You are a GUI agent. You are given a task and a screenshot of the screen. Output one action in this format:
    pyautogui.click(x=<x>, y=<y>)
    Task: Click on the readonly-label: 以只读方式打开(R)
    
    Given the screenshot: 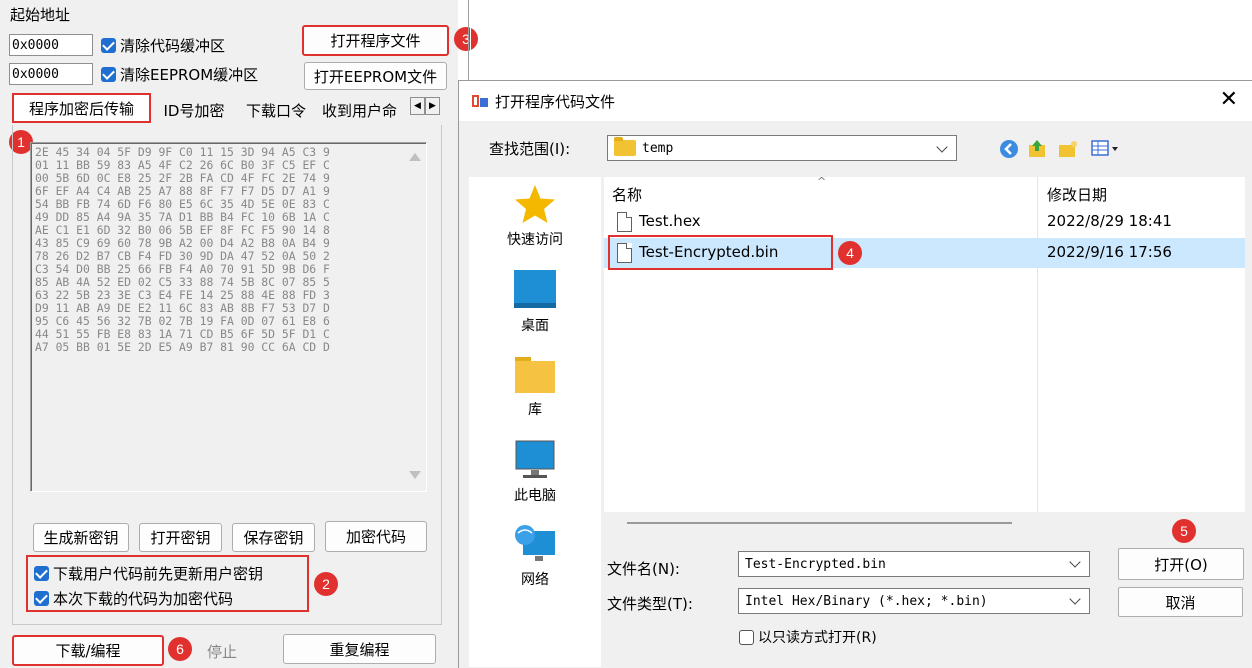 What is the action you would take?
    pyautogui.click(x=817, y=638)
    